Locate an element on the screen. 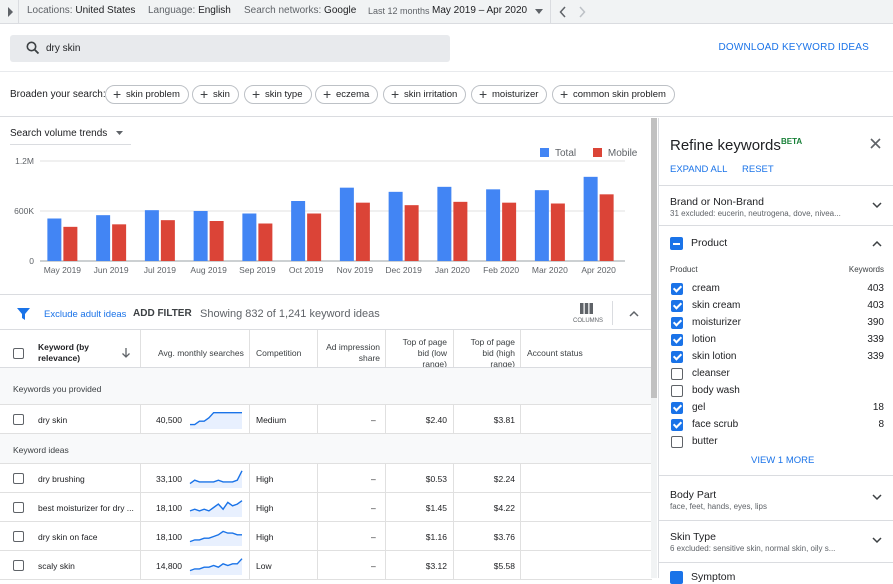  bid-low-cell: $0.53 is located at coordinates (436, 479).